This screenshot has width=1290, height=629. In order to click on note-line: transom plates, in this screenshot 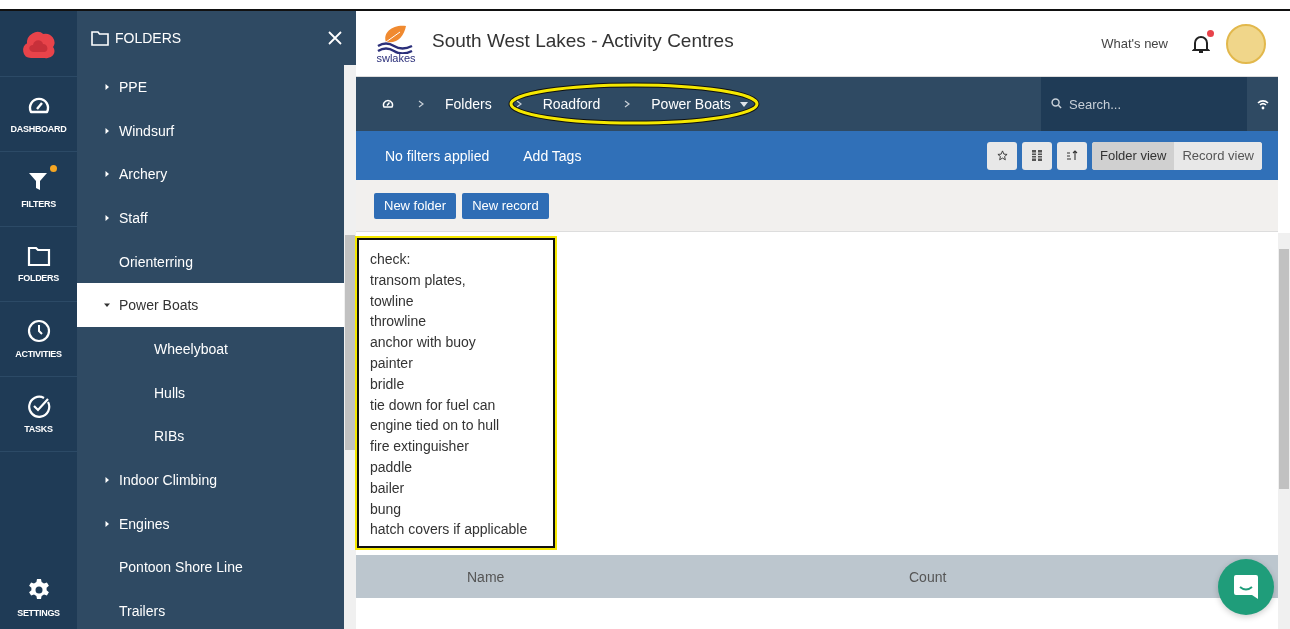, I will do `click(418, 280)`.